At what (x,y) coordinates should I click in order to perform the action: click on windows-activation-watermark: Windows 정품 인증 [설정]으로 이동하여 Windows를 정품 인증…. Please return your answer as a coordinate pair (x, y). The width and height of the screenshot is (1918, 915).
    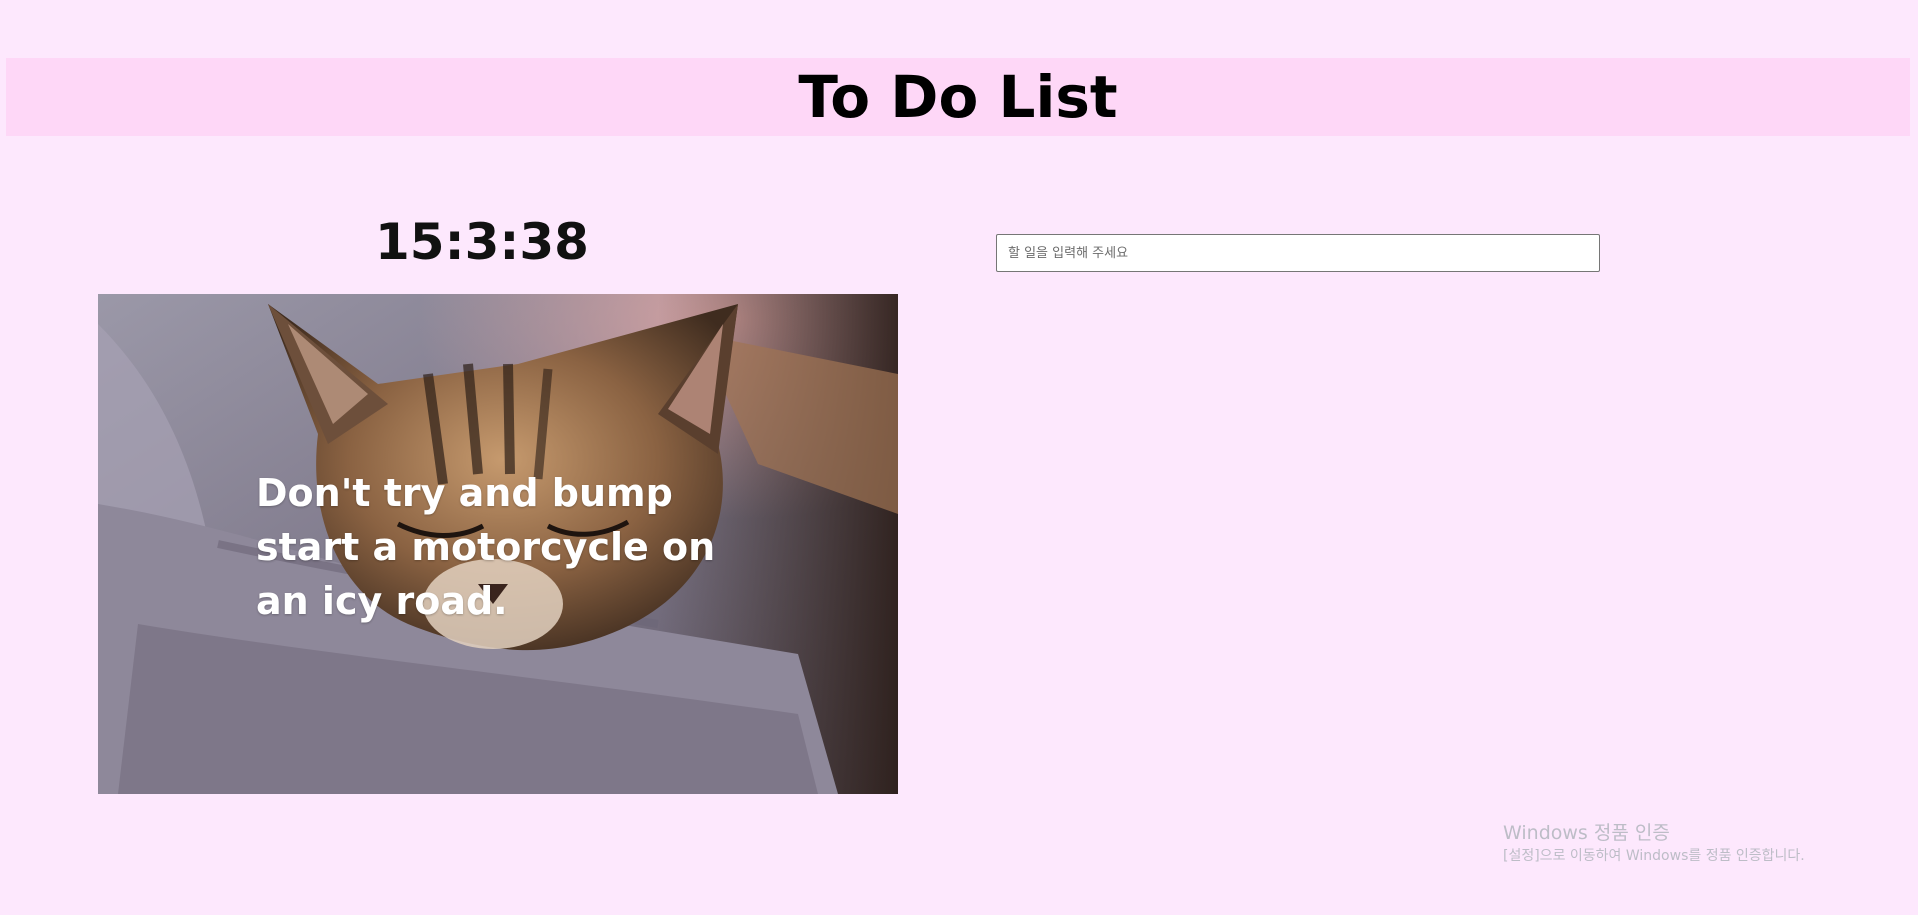
    Looking at the image, I should click on (1654, 843).